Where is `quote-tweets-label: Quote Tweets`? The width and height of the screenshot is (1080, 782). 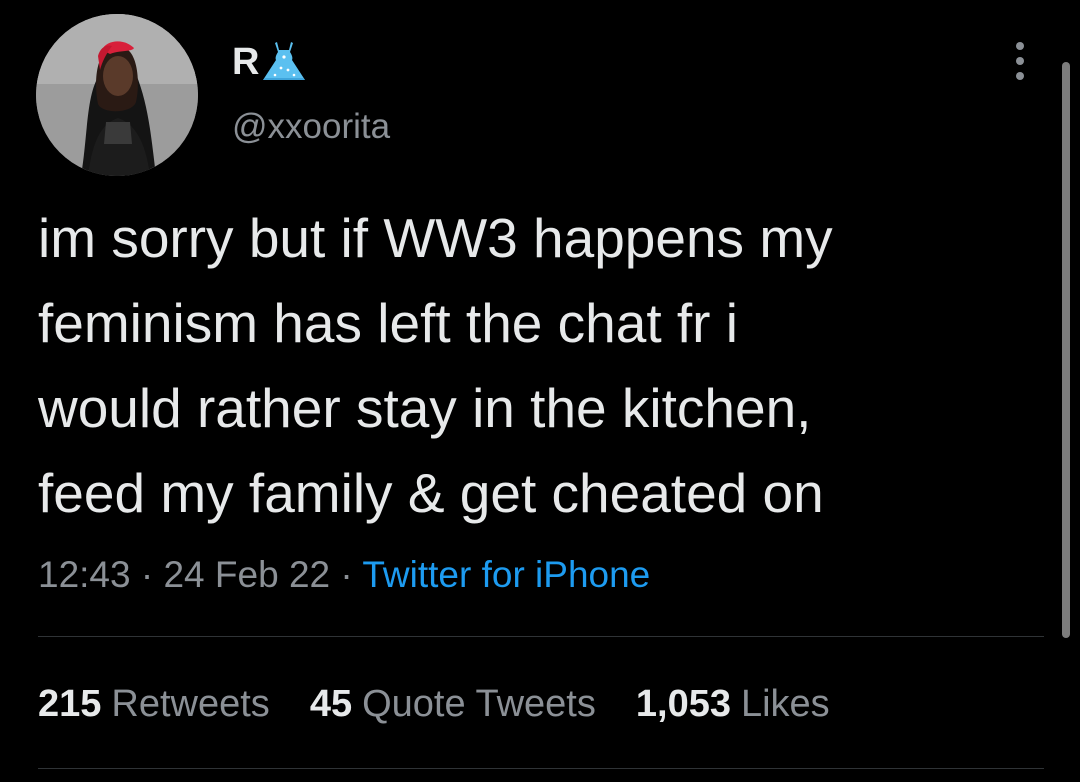 quote-tweets-label: Quote Tweets is located at coordinates (479, 704).